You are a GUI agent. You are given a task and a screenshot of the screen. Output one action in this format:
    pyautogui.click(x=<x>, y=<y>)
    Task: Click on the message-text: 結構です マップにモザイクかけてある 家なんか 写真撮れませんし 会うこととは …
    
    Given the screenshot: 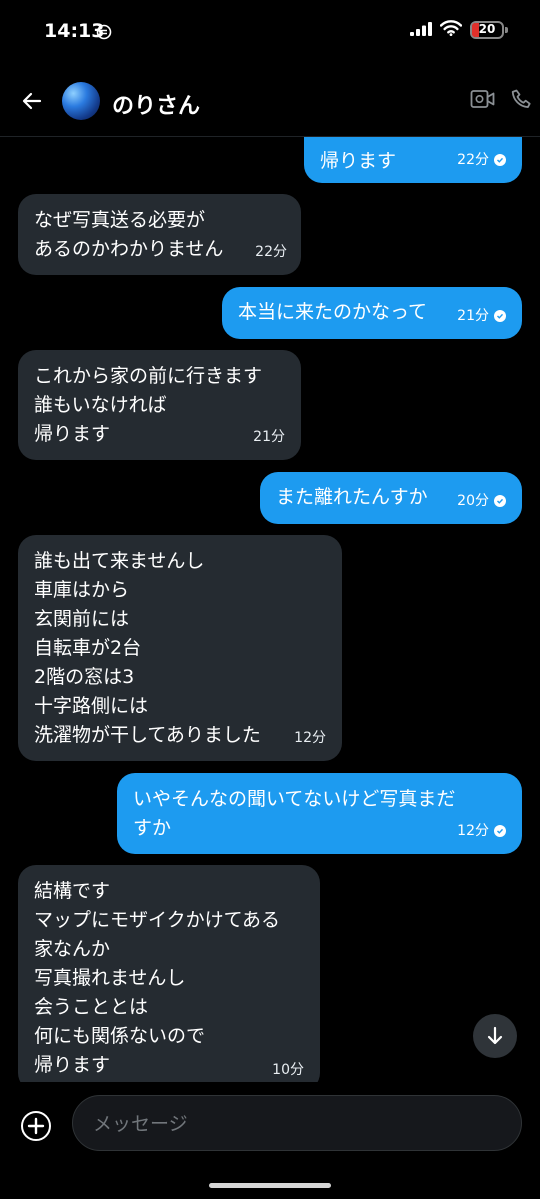 What is the action you would take?
    pyautogui.click(x=157, y=978)
    